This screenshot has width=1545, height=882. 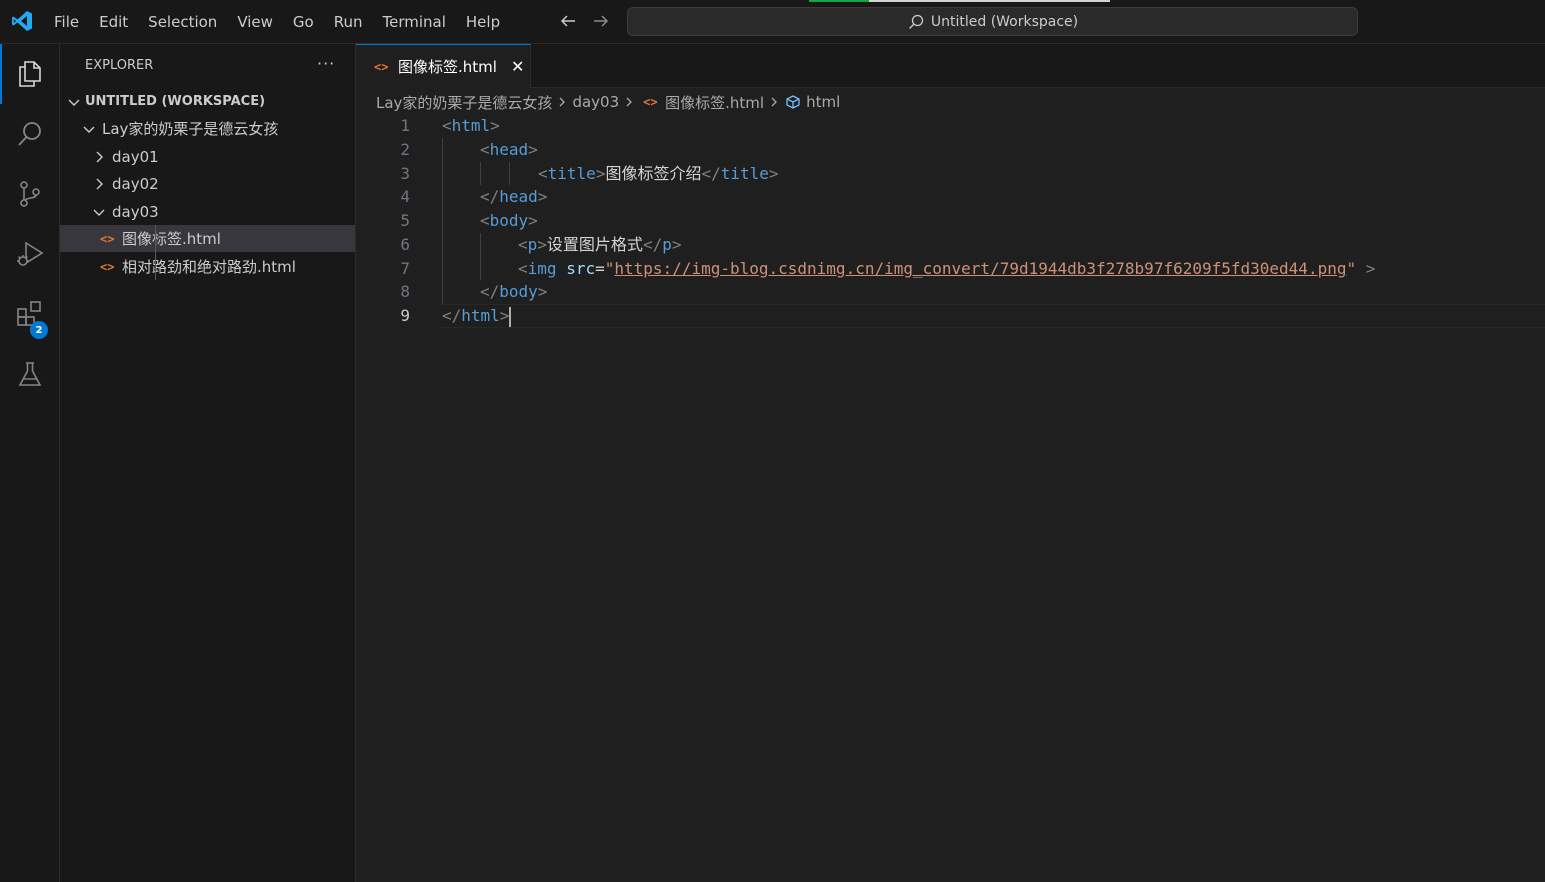 What do you see at coordinates (255, 22) in the screenshot?
I see `menu-view: View` at bounding box center [255, 22].